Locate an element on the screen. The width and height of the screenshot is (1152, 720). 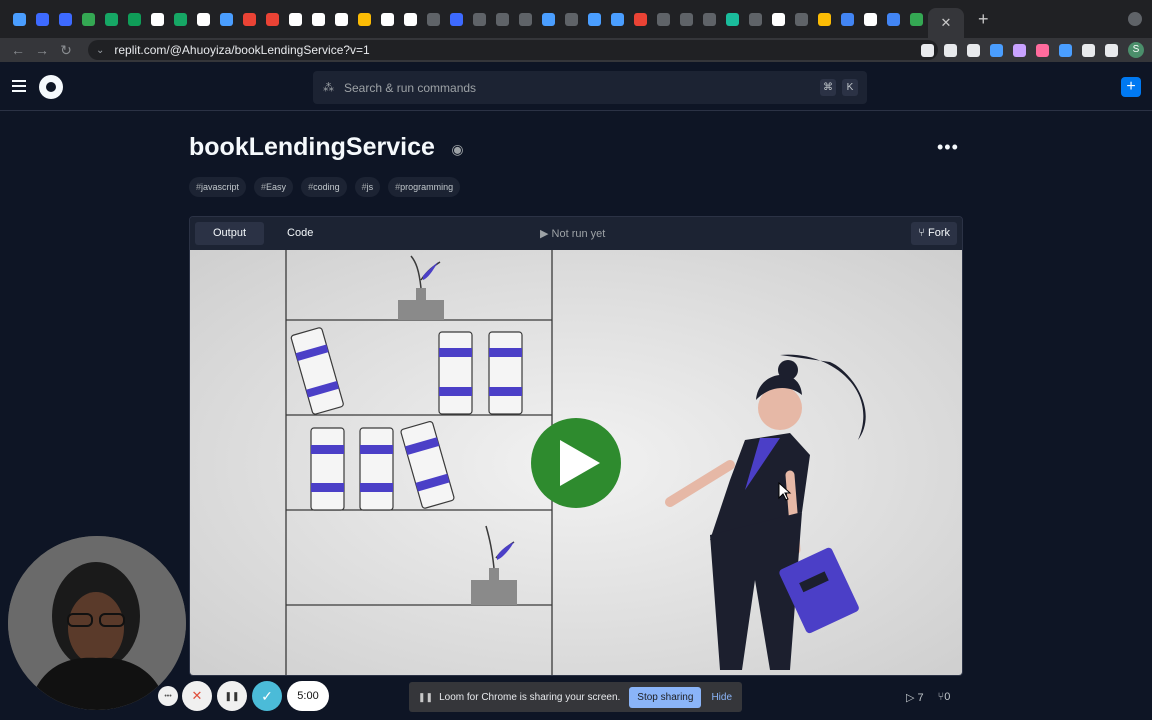
forward-icon: → is located at coordinates (42, 50).